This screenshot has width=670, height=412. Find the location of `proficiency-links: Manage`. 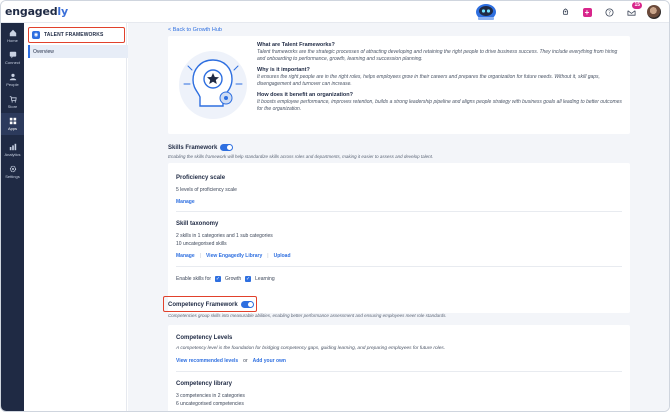

proficiency-links: Manage is located at coordinates (185, 202).